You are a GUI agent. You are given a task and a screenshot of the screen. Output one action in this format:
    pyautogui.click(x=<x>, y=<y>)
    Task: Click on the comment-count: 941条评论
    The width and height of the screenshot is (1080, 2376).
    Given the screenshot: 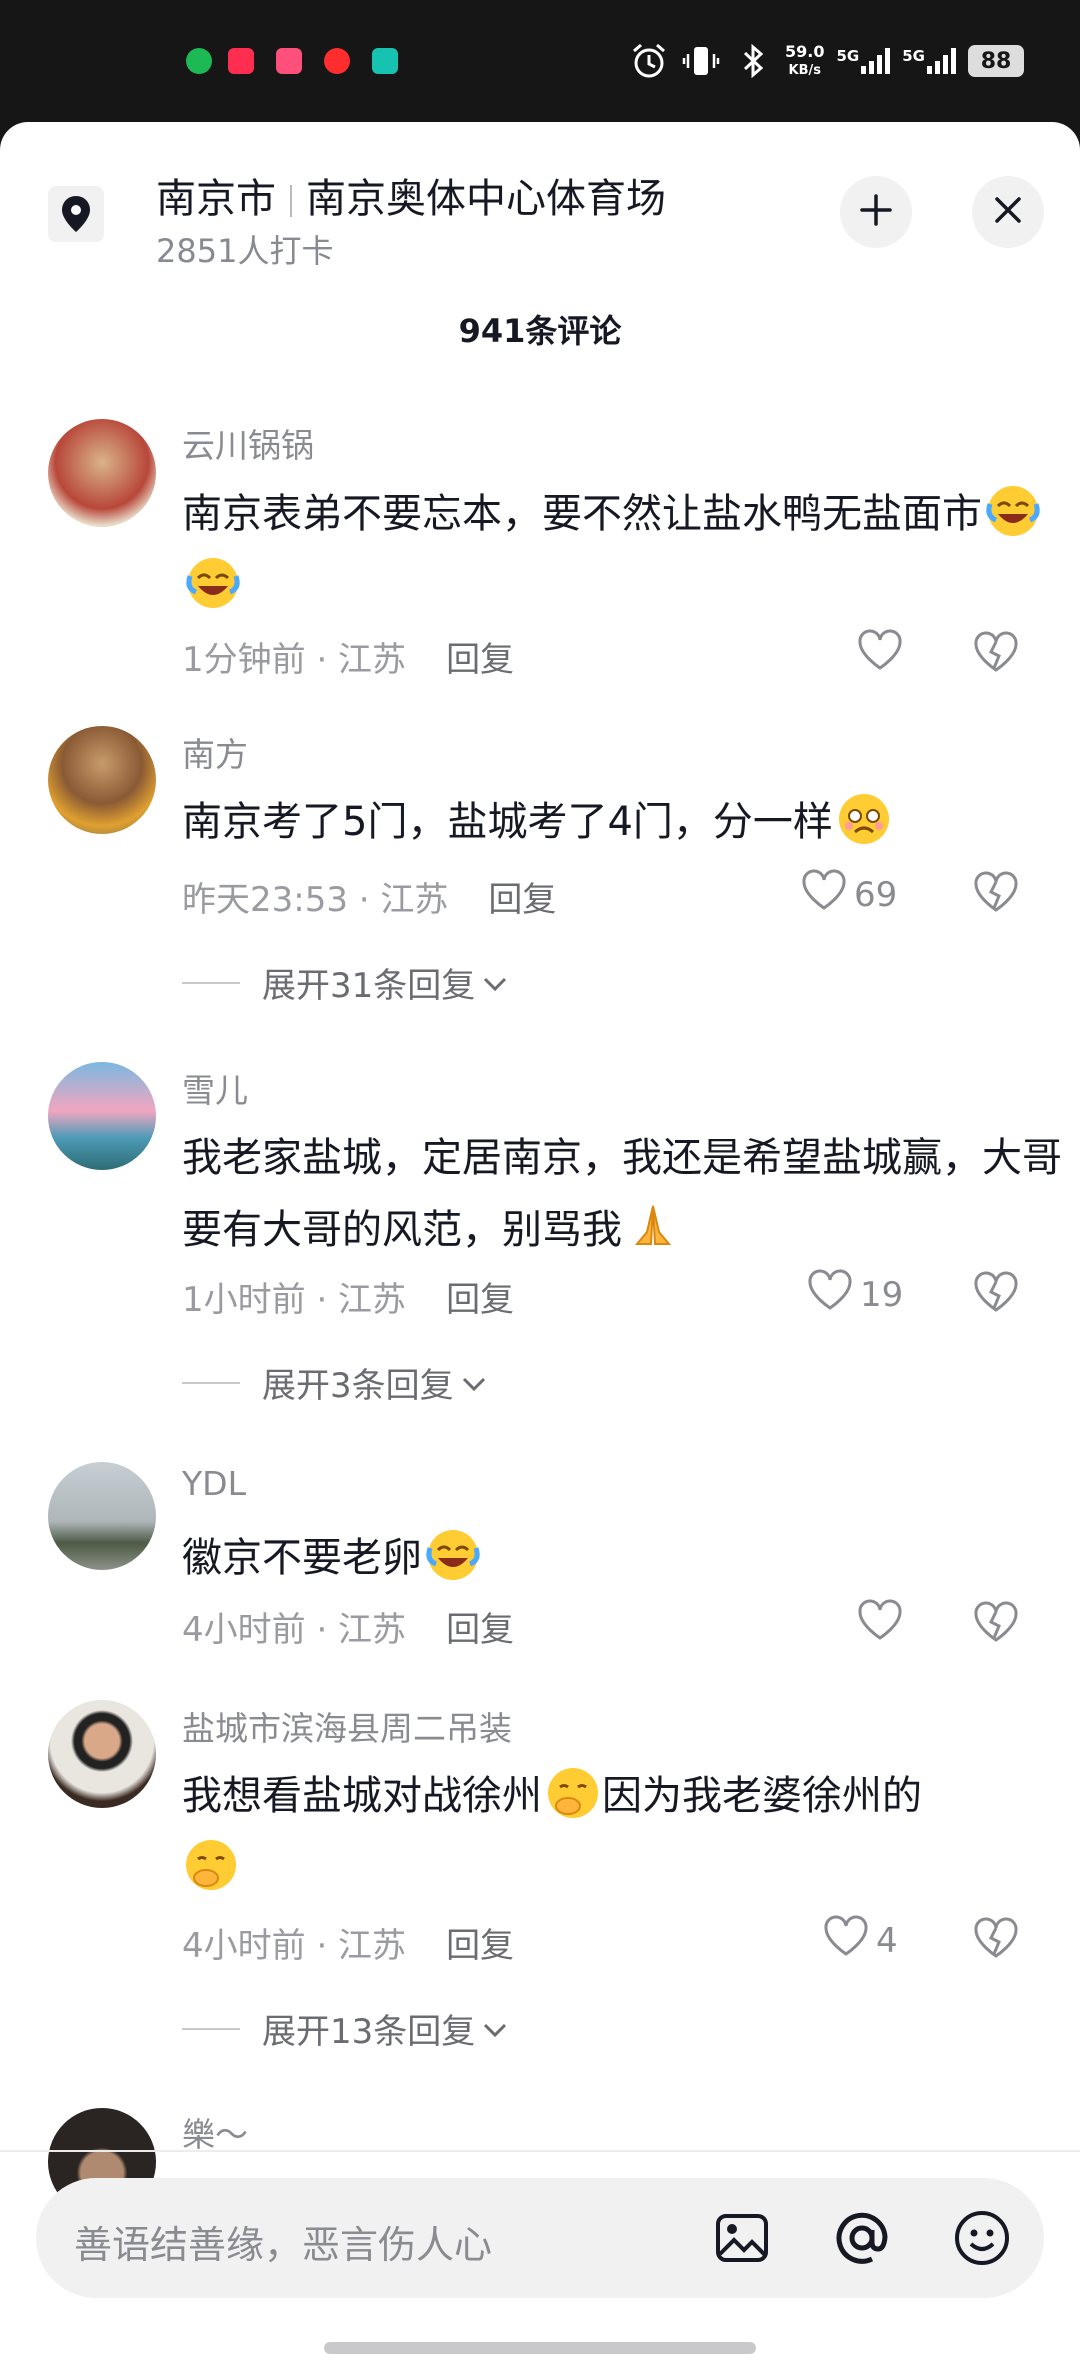 What is the action you would take?
    pyautogui.click(x=540, y=331)
    